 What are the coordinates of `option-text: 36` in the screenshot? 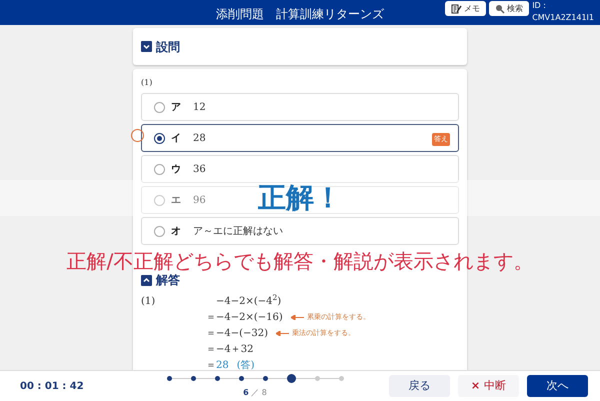 It's located at (199, 169).